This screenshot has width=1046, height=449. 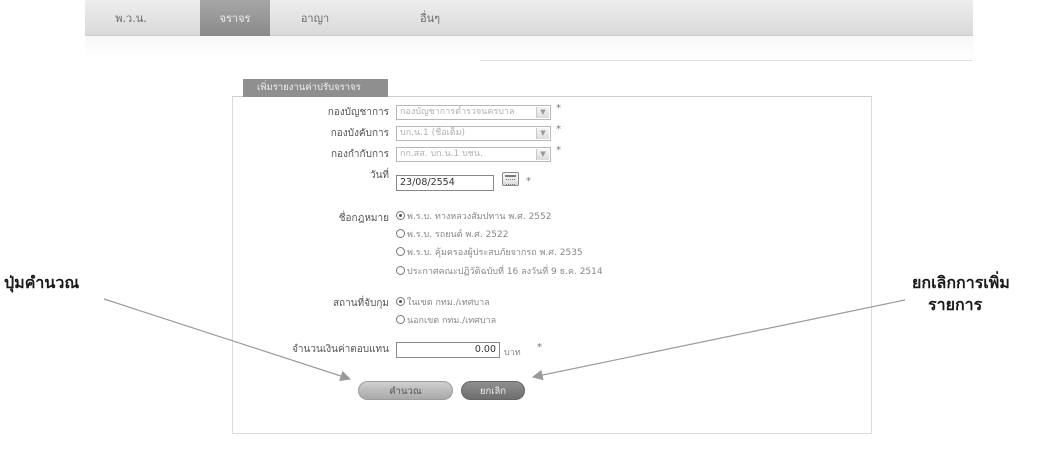 What do you see at coordinates (504, 340) in the screenshot?
I see `annotation-arrows` at bounding box center [504, 340].